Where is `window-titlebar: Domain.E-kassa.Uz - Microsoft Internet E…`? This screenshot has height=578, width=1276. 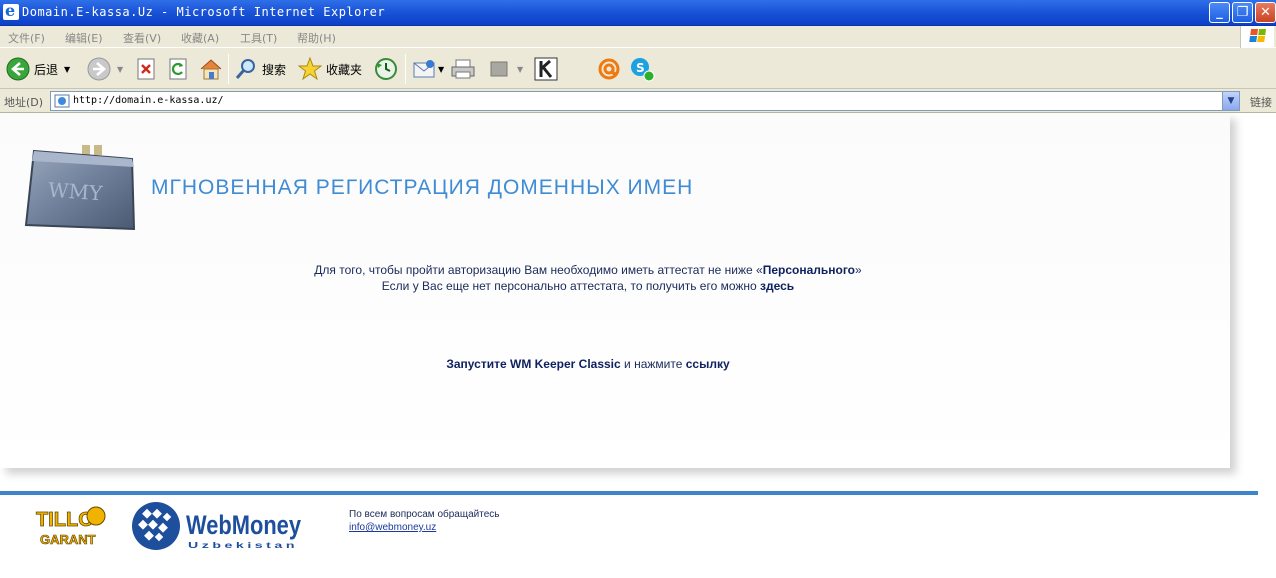 window-titlebar: Domain.E-kassa.Uz - Microsoft Internet E… is located at coordinates (638, 13).